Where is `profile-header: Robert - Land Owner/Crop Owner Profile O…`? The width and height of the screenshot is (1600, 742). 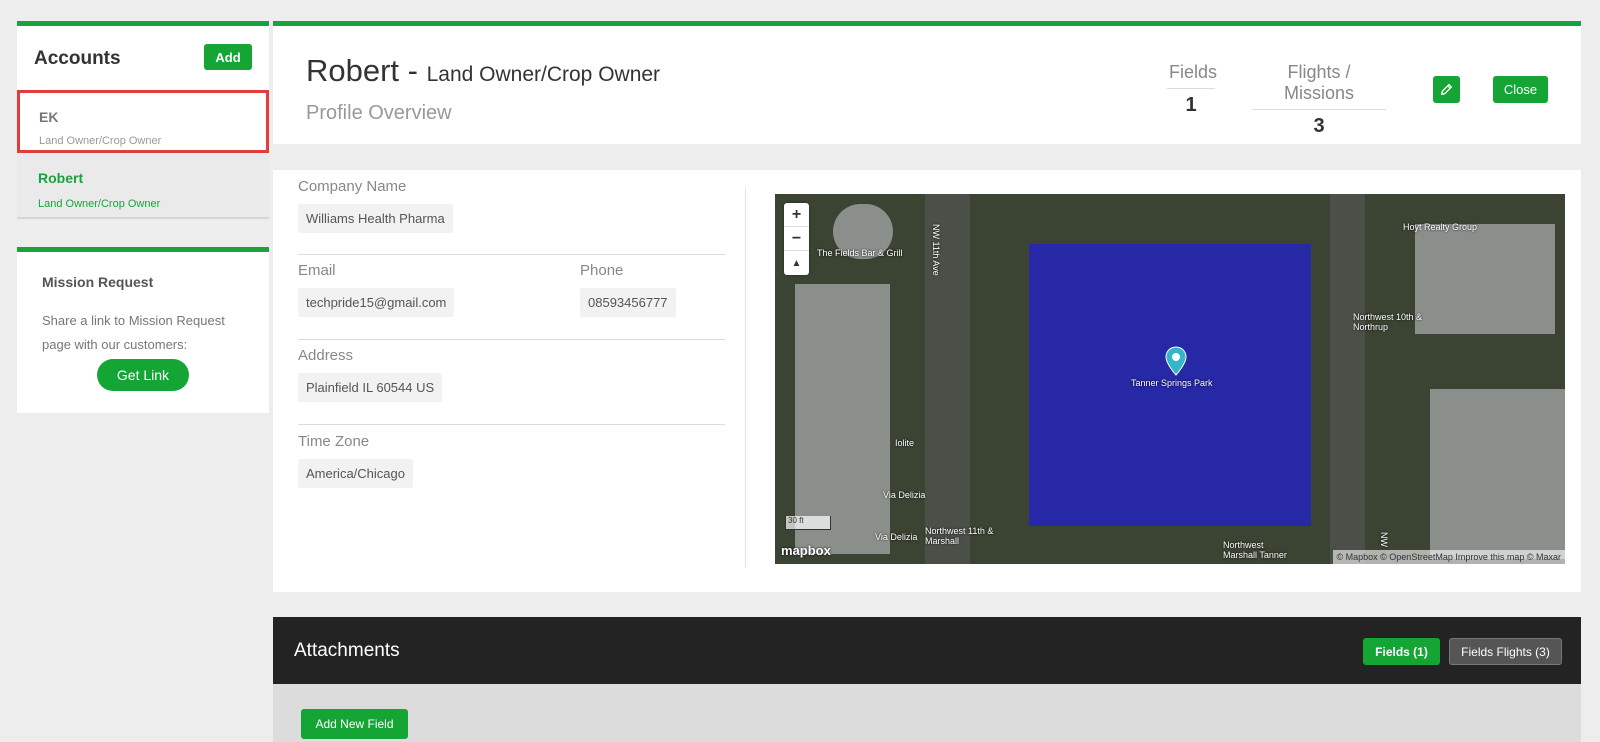 profile-header: Robert - Land Owner/Crop Owner Profile O… is located at coordinates (927, 82).